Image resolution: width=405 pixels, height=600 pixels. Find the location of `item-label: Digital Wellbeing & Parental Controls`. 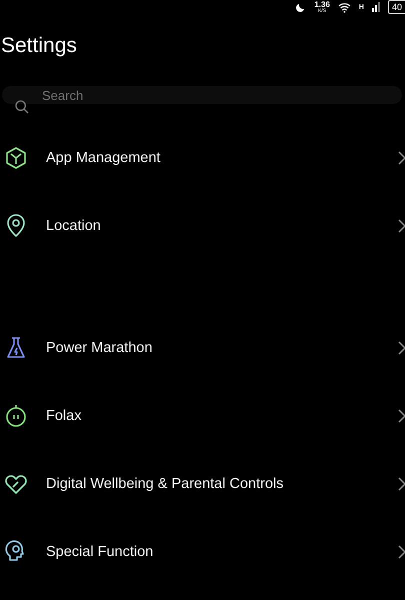

item-label: Digital Wellbeing & Parental Controls is located at coordinates (165, 484).